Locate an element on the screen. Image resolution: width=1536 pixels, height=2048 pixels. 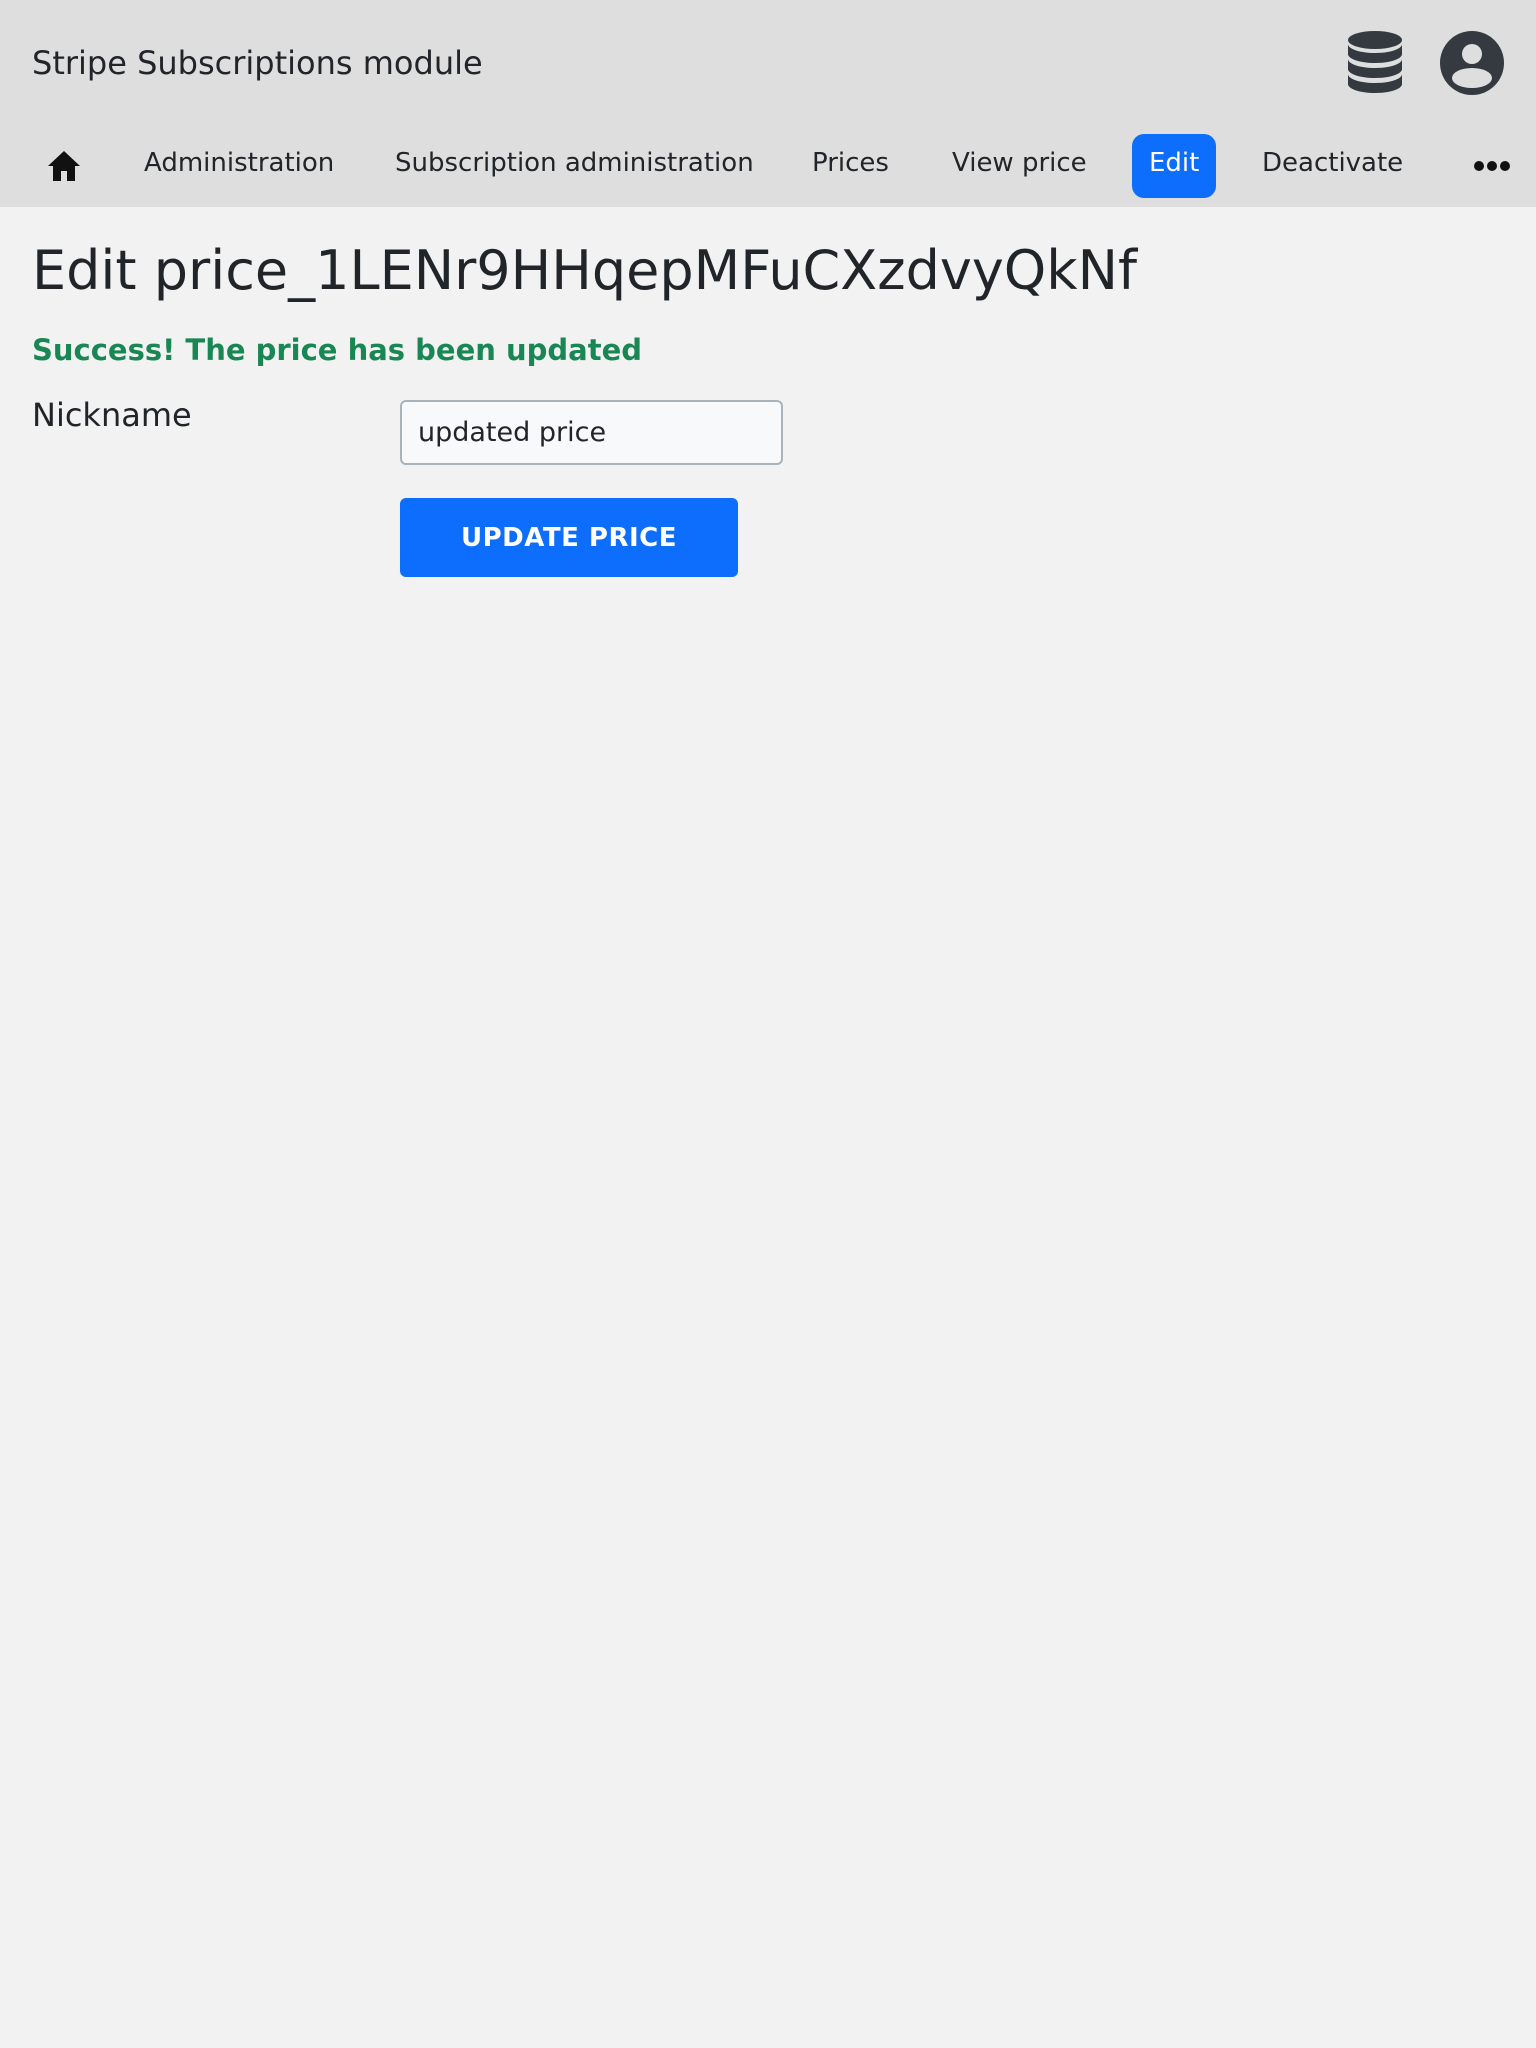
update-price-button: UPDATE PRICE is located at coordinates (569, 537).